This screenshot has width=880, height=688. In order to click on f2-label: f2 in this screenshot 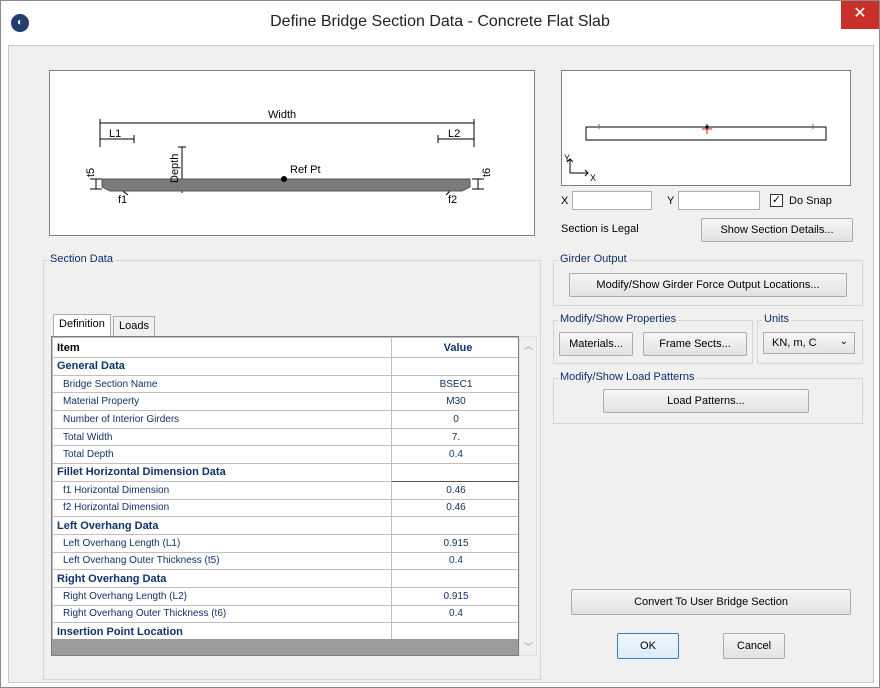, I will do `click(452, 200)`.